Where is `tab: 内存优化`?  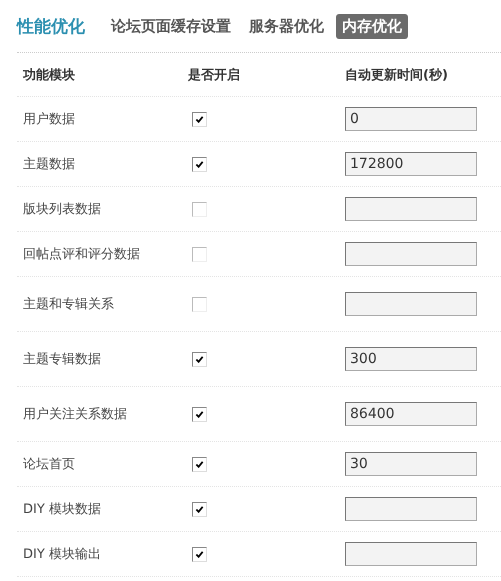
tab: 内存优化 is located at coordinates (372, 26).